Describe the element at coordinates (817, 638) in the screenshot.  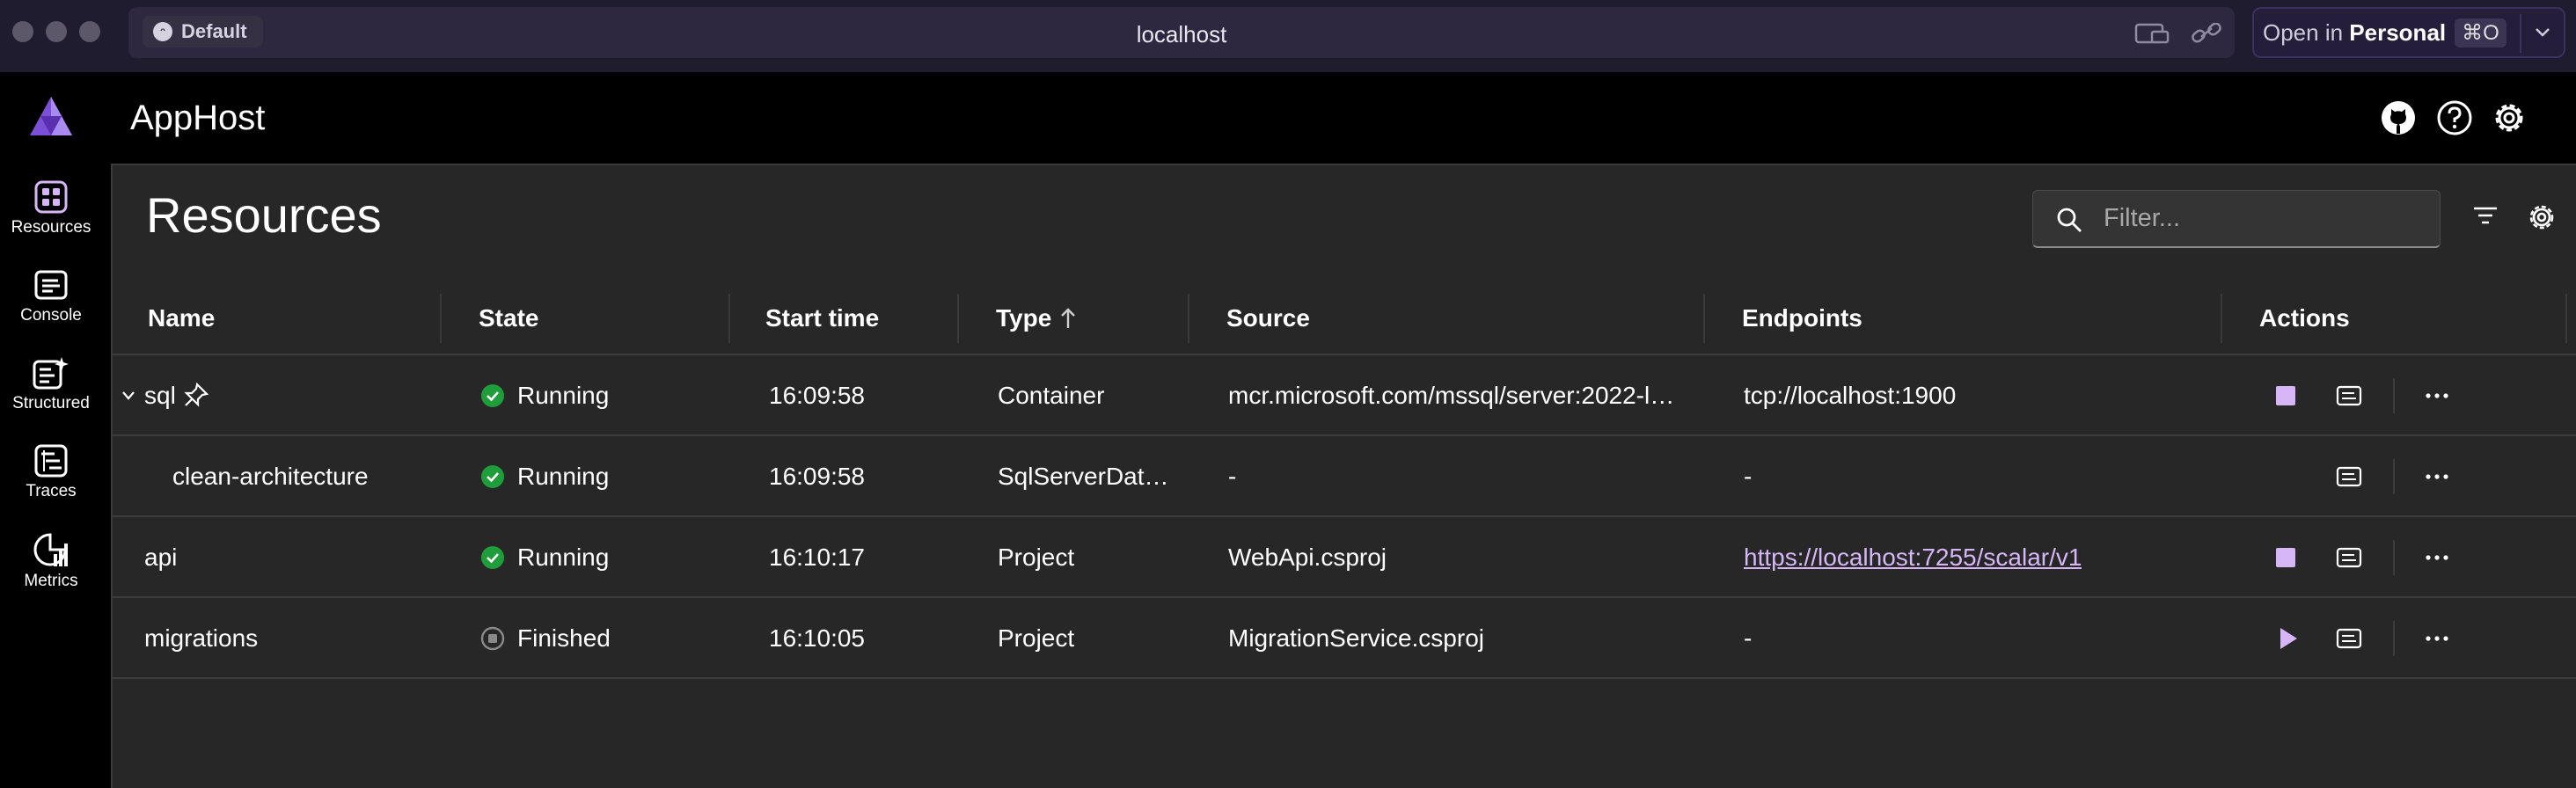
I see `resource-start-time: 16:10:05` at that location.